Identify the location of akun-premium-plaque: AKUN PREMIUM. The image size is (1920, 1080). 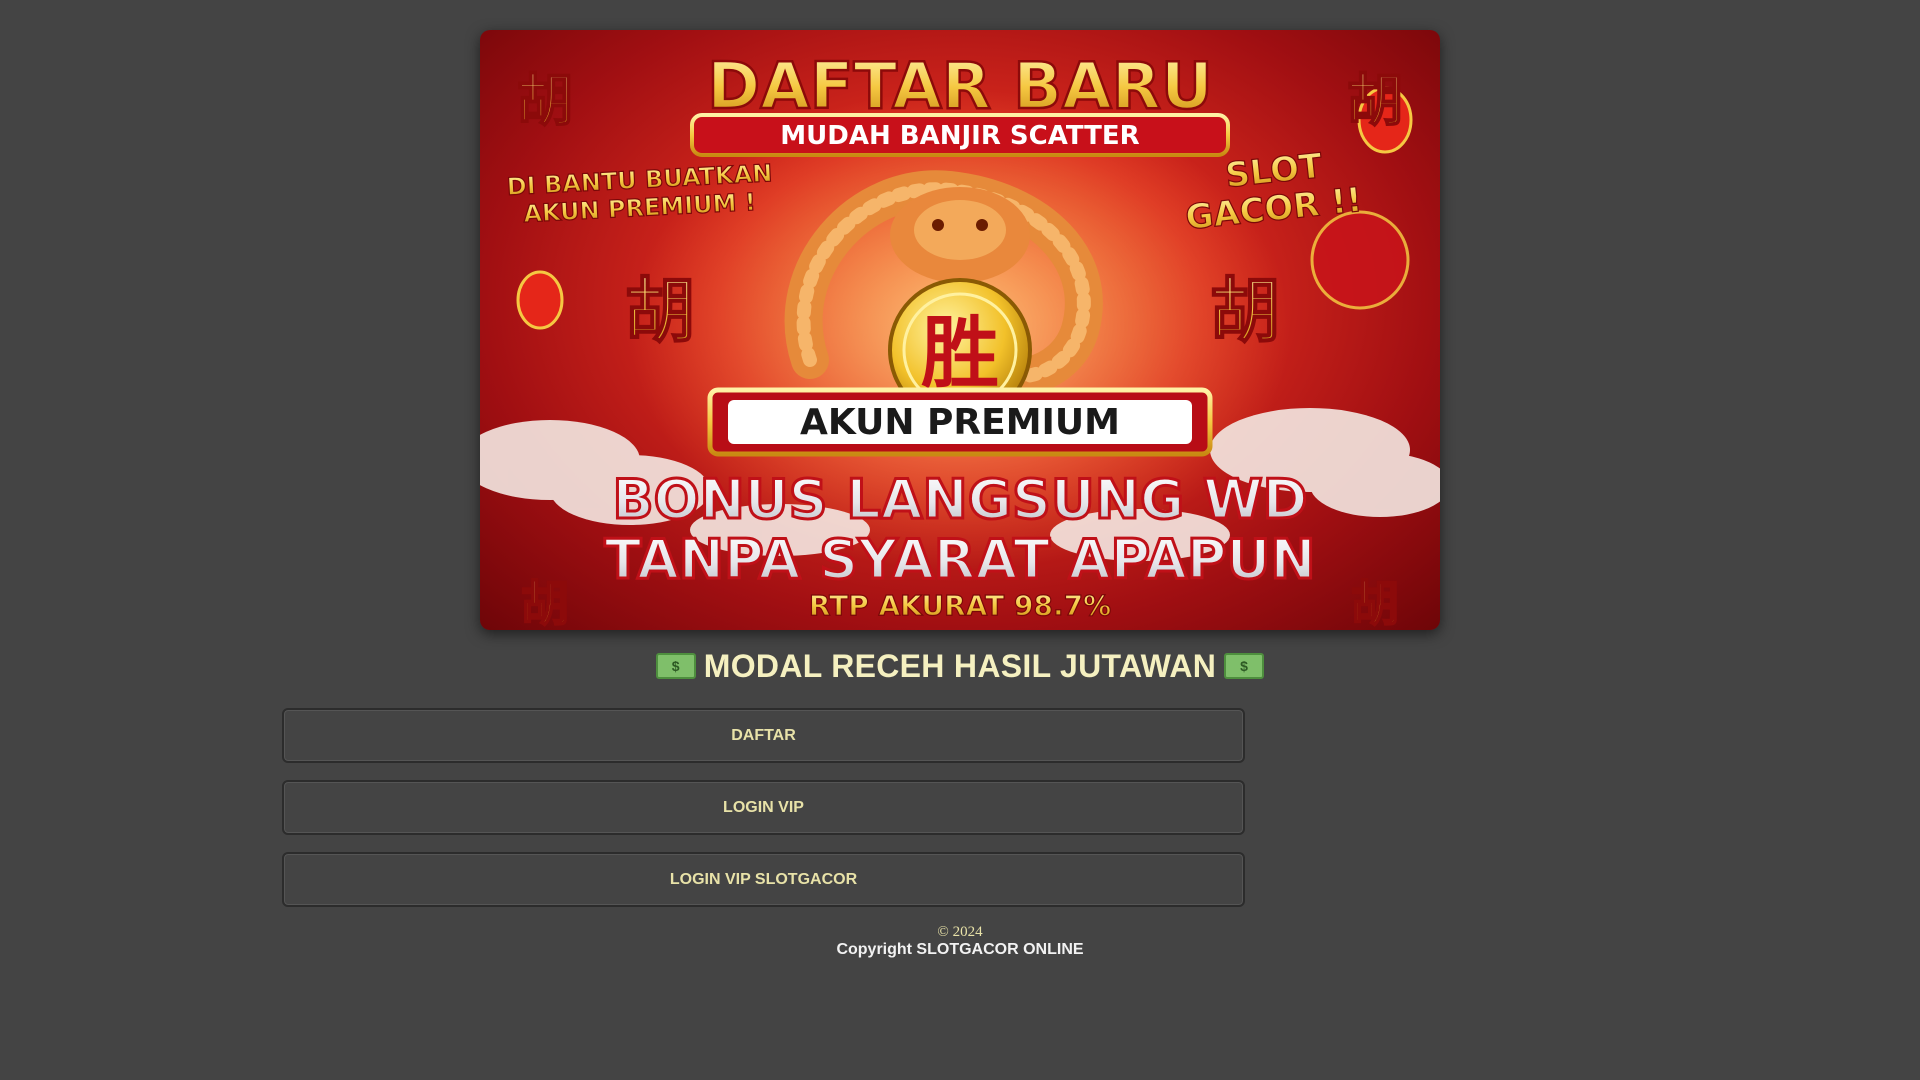
(960, 422).